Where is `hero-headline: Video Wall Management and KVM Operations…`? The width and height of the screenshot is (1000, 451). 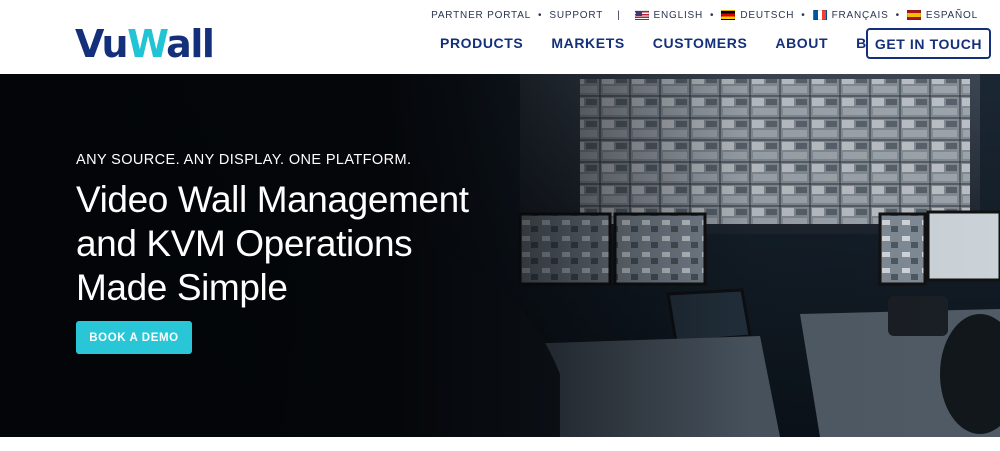
hero-headline: Video Wall Management and KVM Operations… is located at coordinates (311, 244).